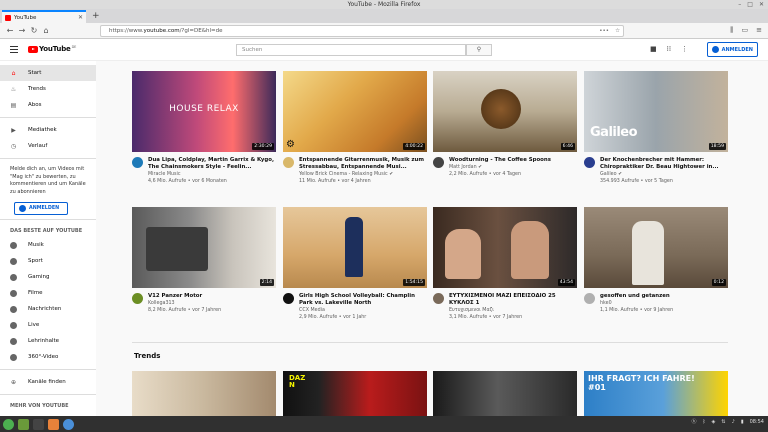 The height and width of the screenshot is (432, 768). Describe the element at coordinates (355, 247) in the screenshot. I see `video-thumbnail: 1:54:15` at that location.